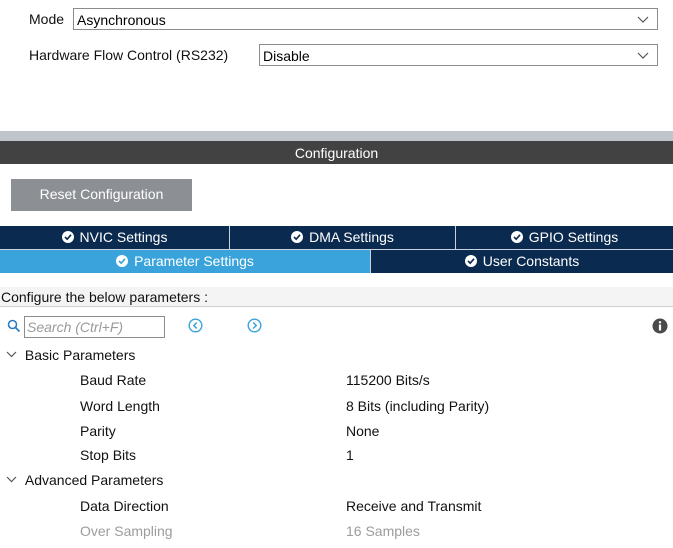  What do you see at coordinates (350, 455) in the screenshot?
I see `param-value-stop-bits: 1` at bounding box center [350, 455].